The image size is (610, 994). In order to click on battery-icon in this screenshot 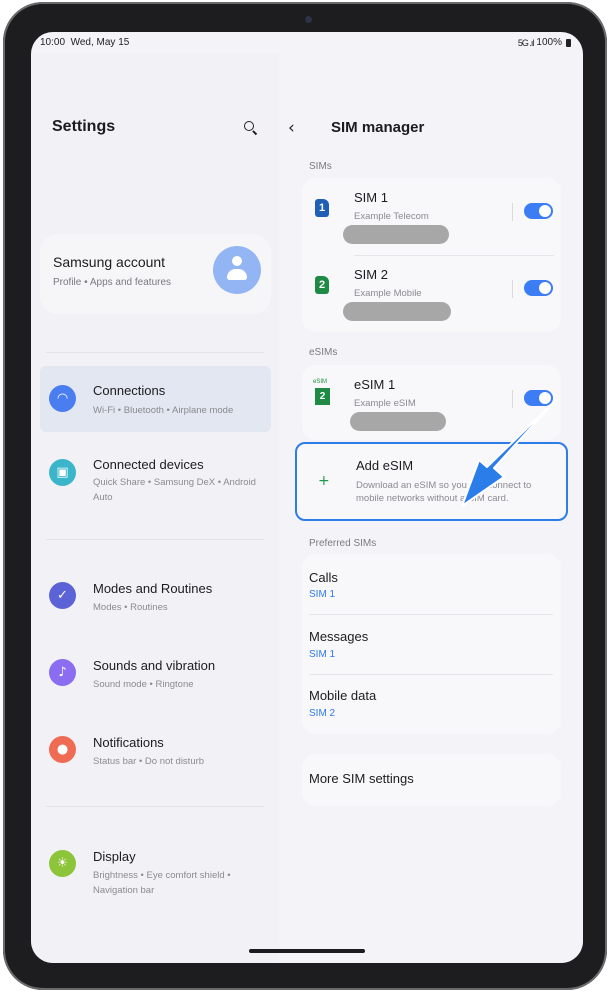, I will do `click(568, 42)`.